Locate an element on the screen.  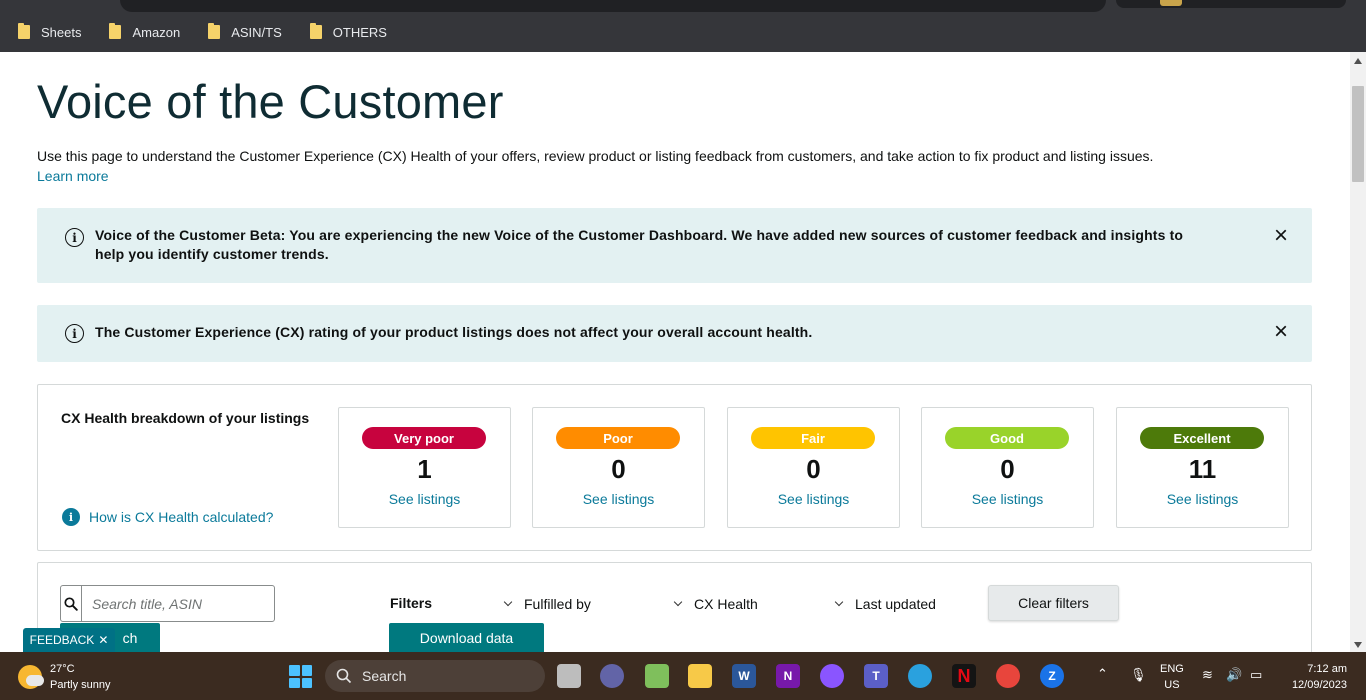
task-view-icon is located at coordinates (569, 676).